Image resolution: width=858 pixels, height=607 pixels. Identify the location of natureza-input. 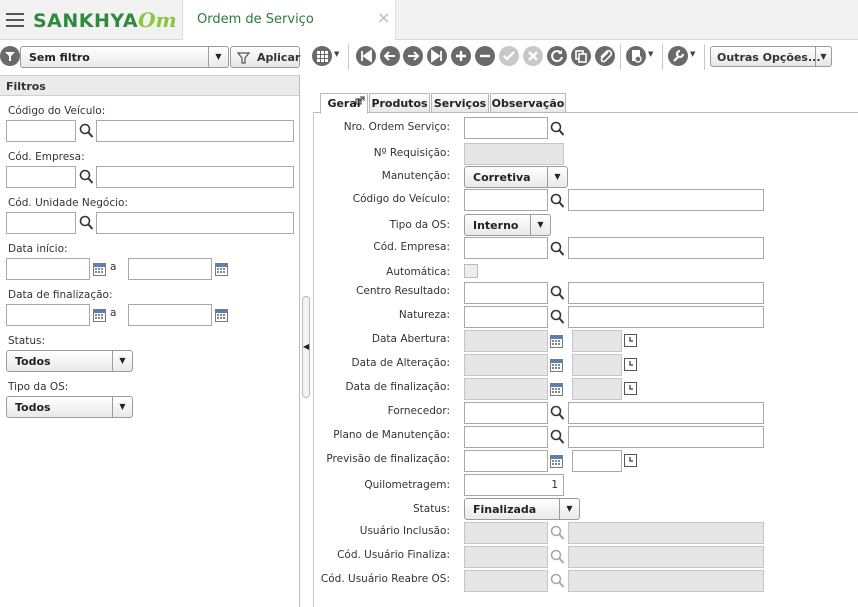
(506, 317).